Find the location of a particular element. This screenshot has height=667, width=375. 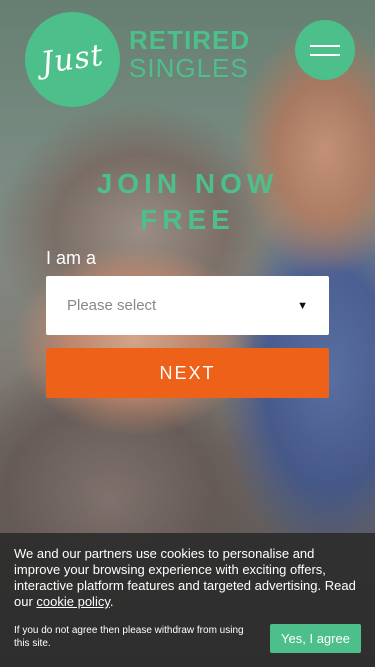

logo-script: Just is located at coordinates (72, 59).